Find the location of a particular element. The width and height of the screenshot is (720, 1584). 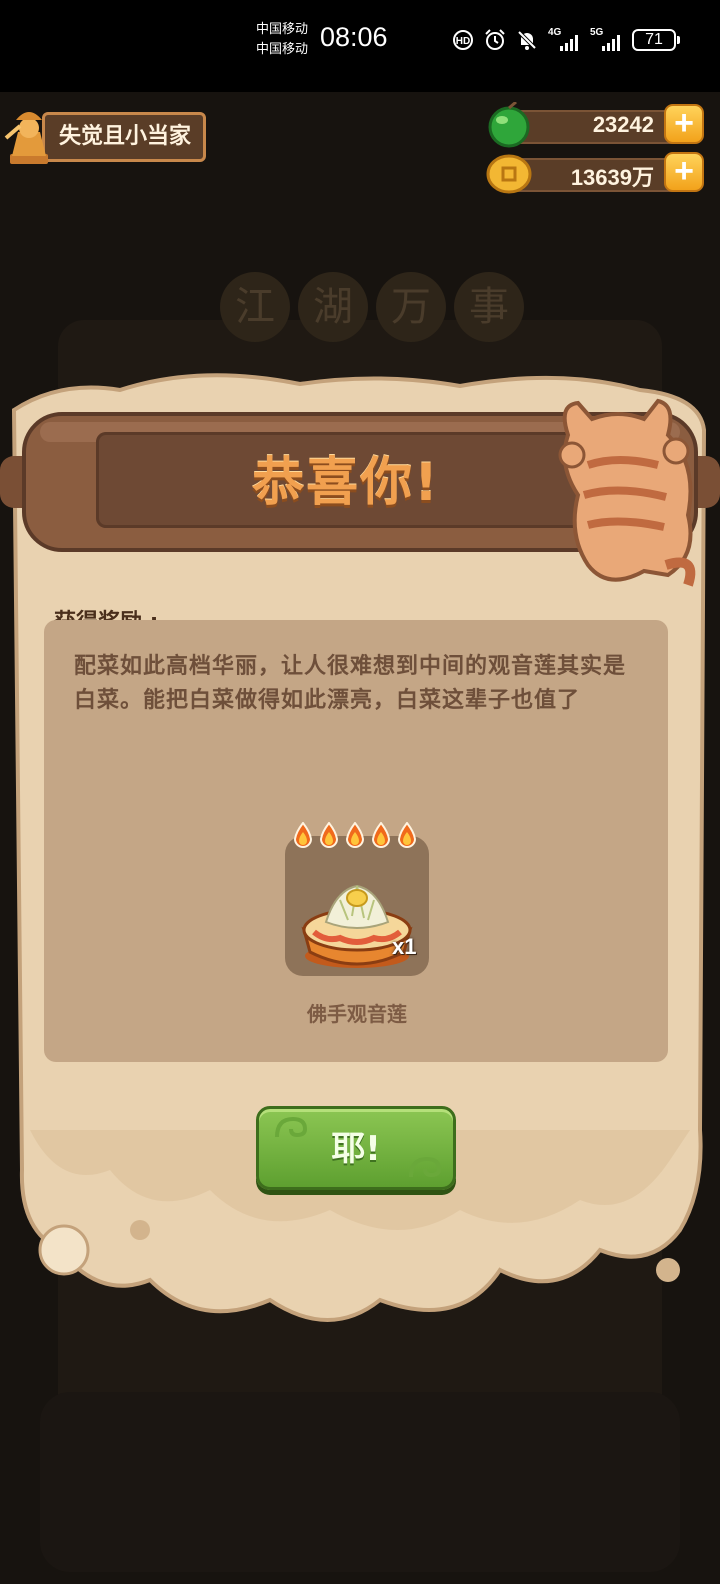

alarm-icon is located at coordinates (495, 39).